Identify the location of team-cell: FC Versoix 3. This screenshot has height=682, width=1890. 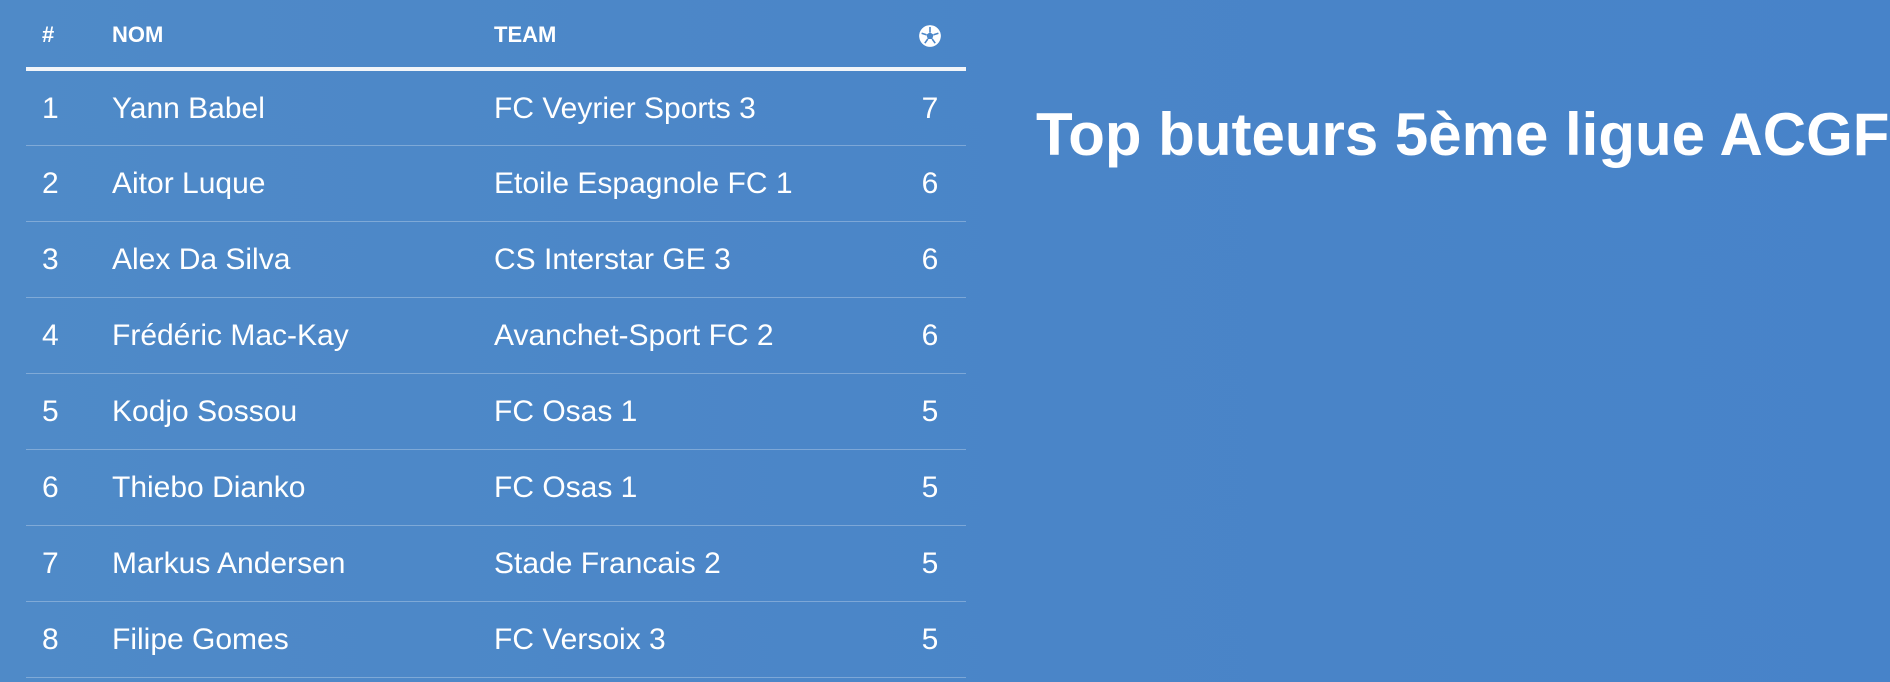
(580, 639).